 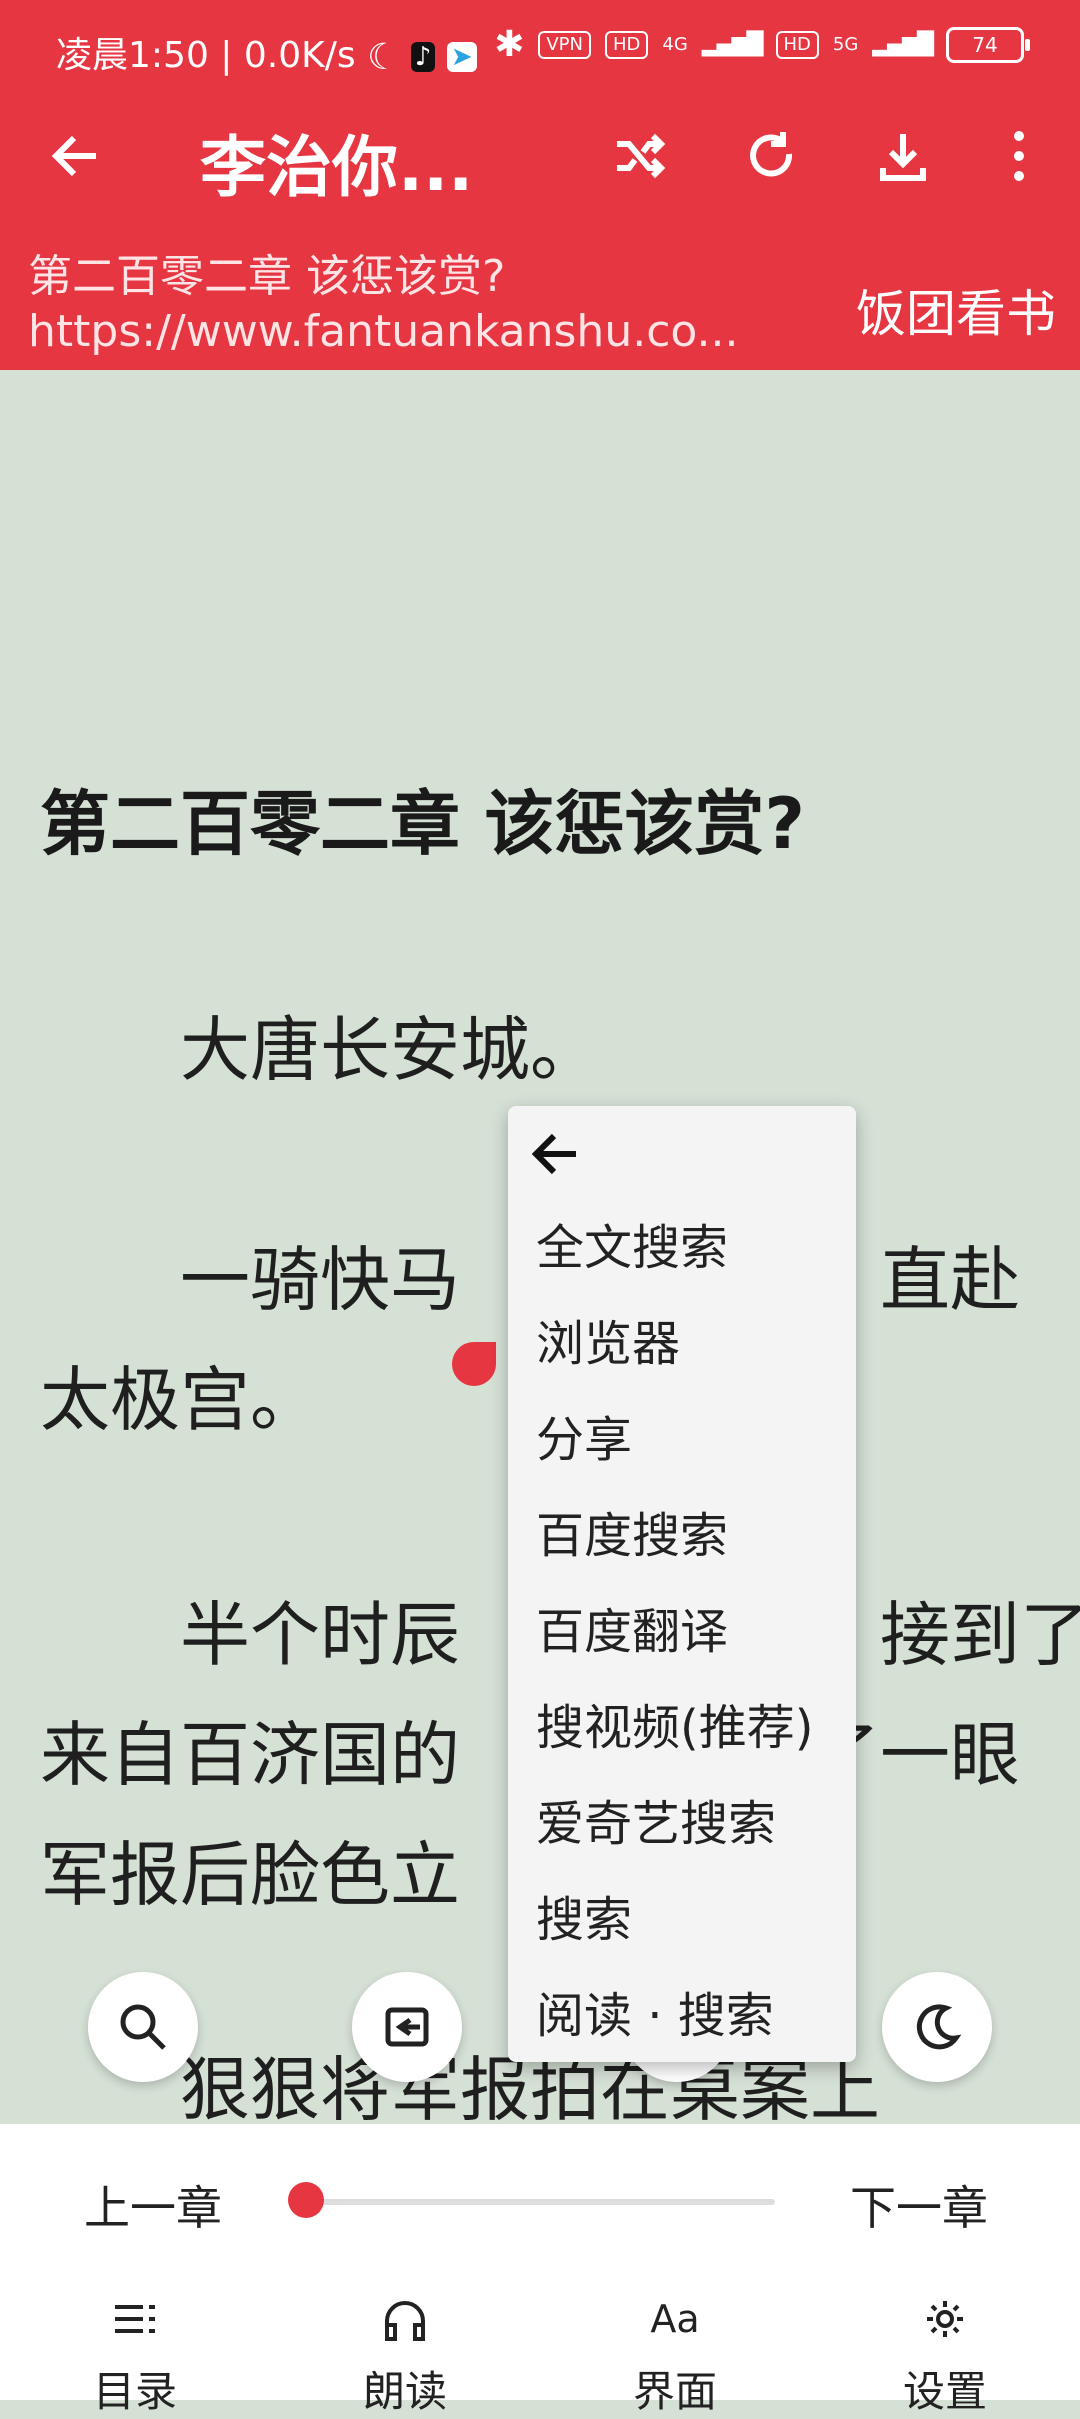 I want to click on gear-icon, so click(x=945, y=2319).